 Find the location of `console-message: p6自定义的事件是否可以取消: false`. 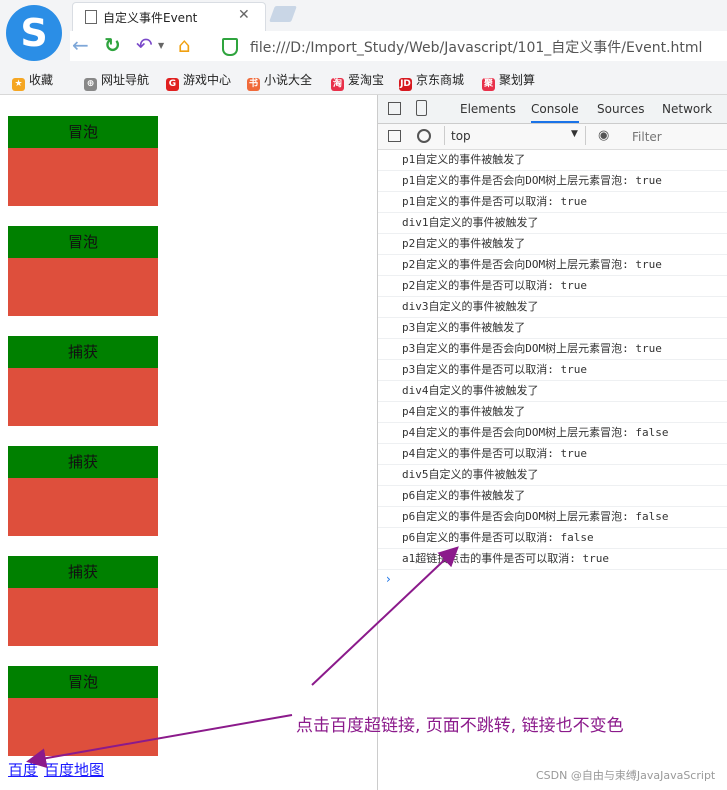

console-message: p6自定义的事件是否可以取消: false is located at coordinates (552, 538).